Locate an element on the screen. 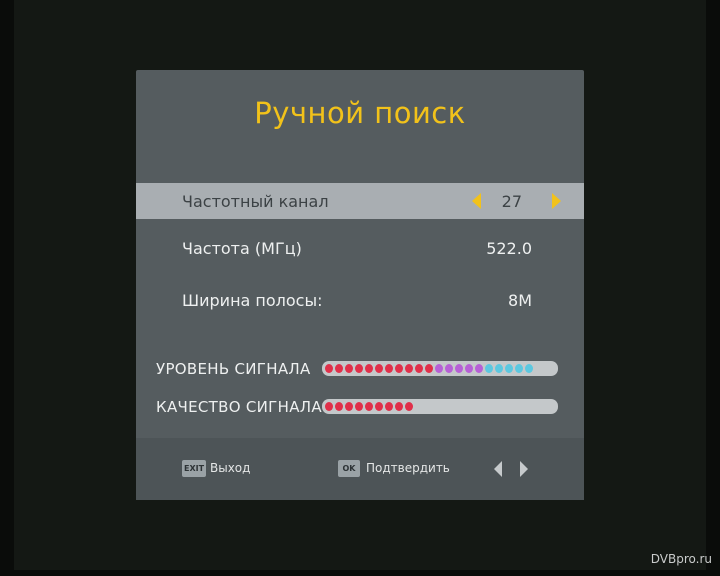 This screenshot has width=720, height=576. screen-edge-bottom is located at coordinates (360, 573).